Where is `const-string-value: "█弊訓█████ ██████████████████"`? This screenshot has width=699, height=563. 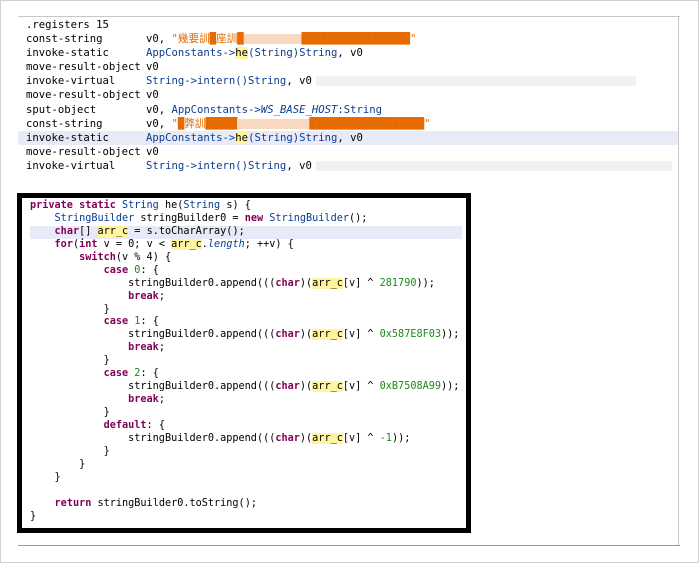 const-string-value: "█弊訓█████ ██████████████████" is located at coordinates (301, 123).